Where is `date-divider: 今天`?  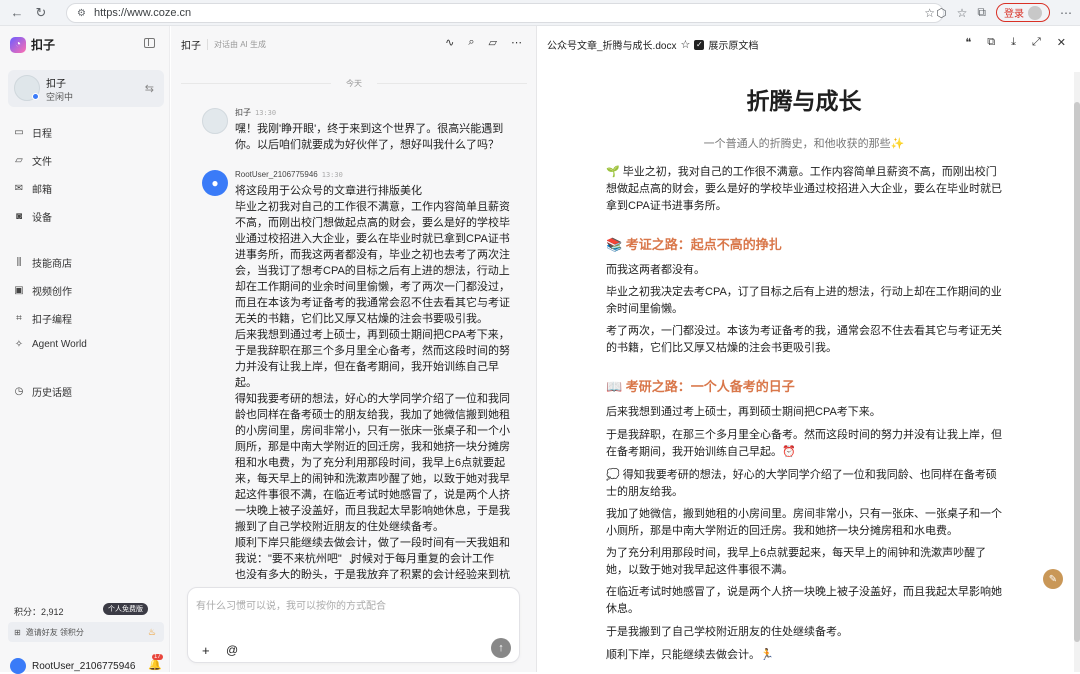
date-divider: 今天 is located at coordinates (354, 83).